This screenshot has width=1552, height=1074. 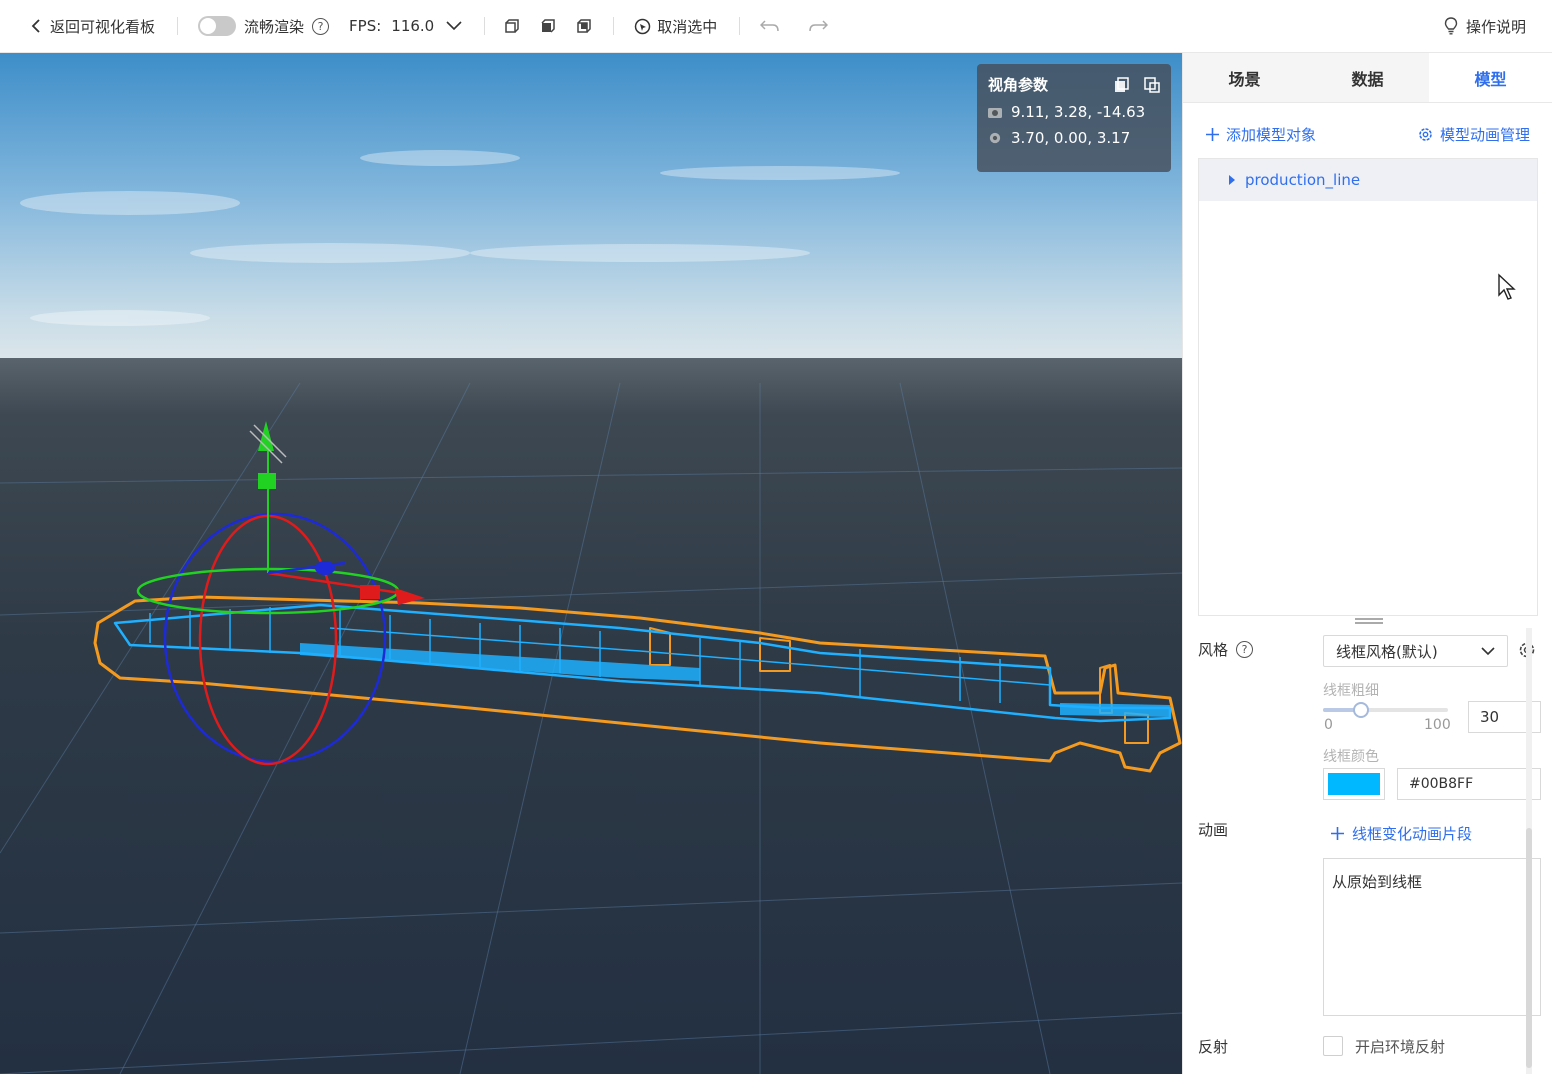 I want to click on camera-target-value: 3.70, 0.00, 3.17, so click(x=1071, y=138).